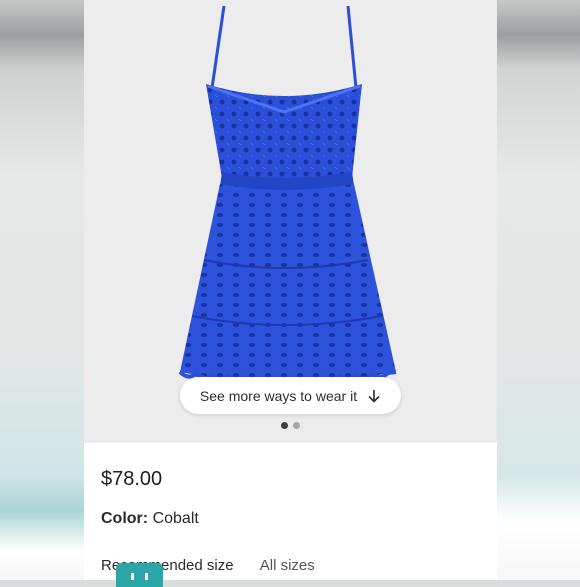 This screenshot has width=580, height=587. What do you see at coordinates (374, 396) in the screenshot?
I see `arrow-down-icon` at bounding box center [374, 396].